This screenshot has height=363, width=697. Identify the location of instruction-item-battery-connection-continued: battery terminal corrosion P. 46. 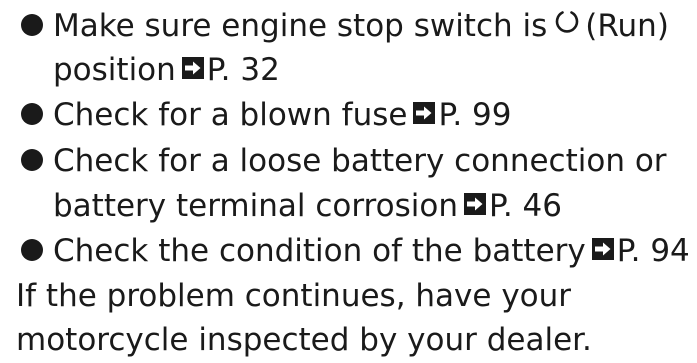
(281, 206).